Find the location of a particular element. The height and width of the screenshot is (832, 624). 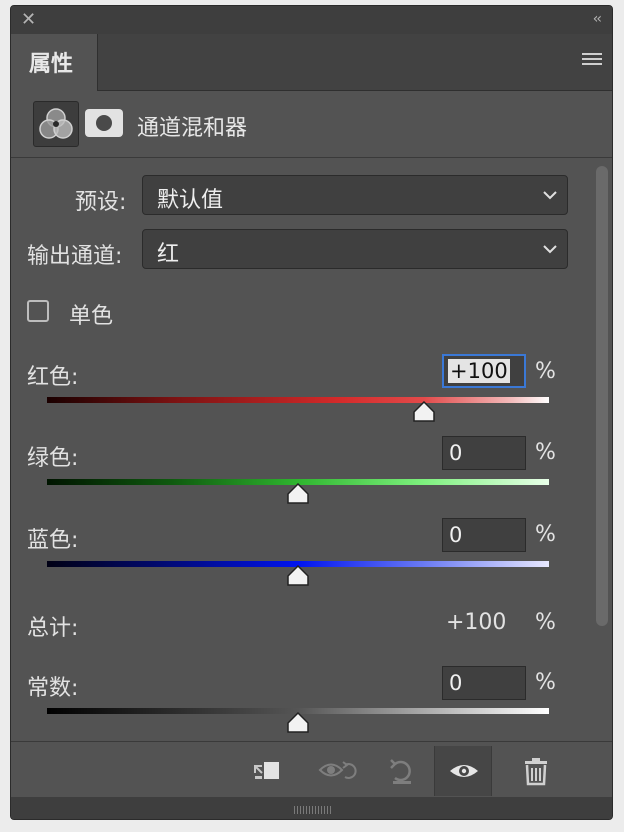

red-value-field: +100 is located at coordinates (484, 371).